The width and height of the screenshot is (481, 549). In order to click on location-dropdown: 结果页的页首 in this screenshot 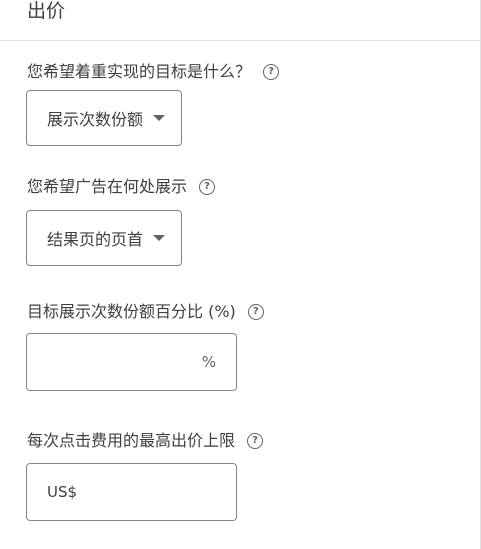, I will do `click(104, 238)`.